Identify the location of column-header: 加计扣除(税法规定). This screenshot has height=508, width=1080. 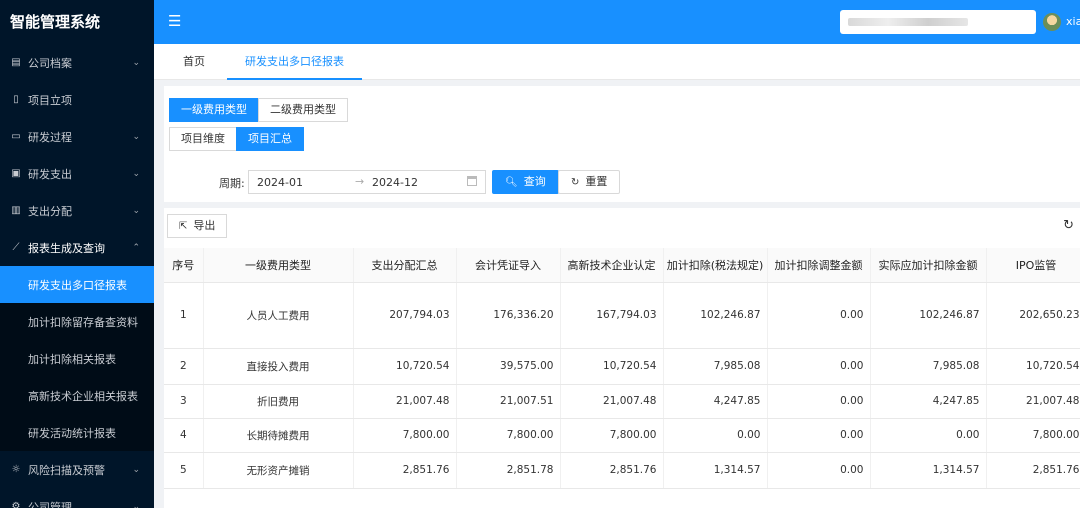
(715, 265).